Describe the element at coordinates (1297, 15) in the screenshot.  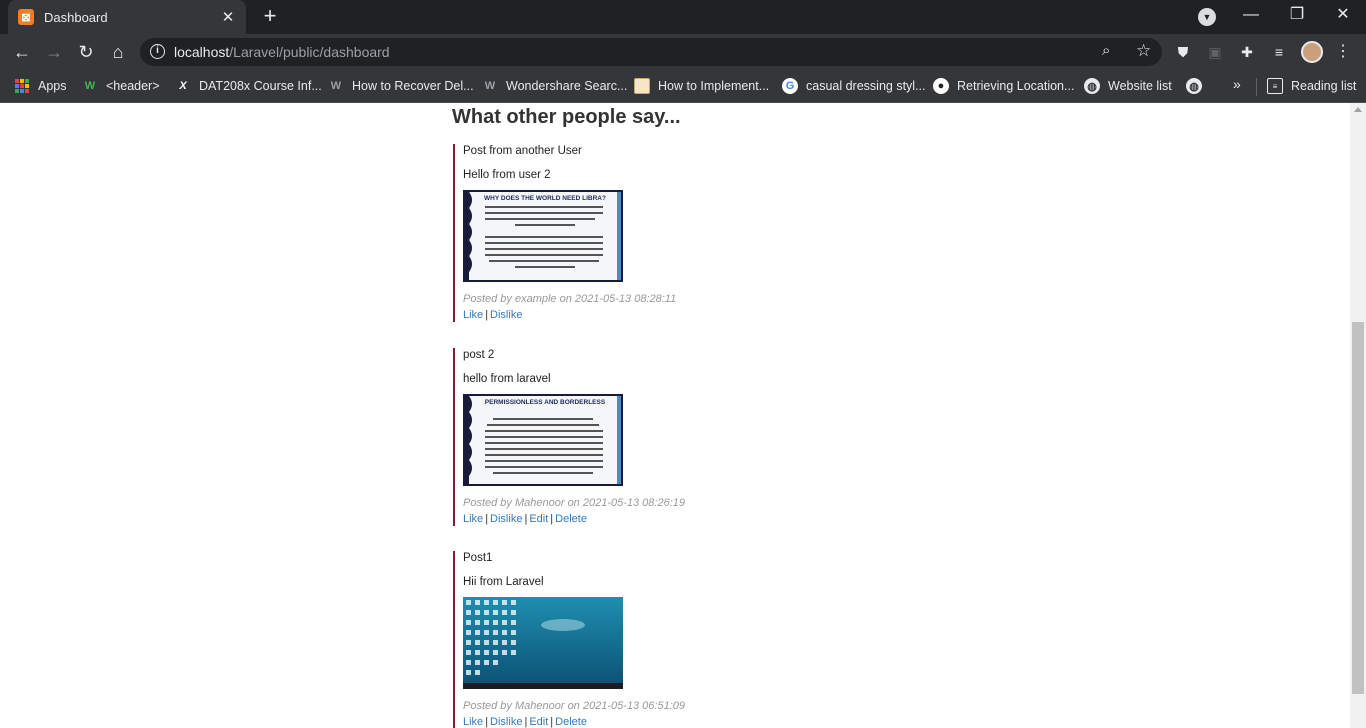
I see `restore-icon: ❐` at that location.